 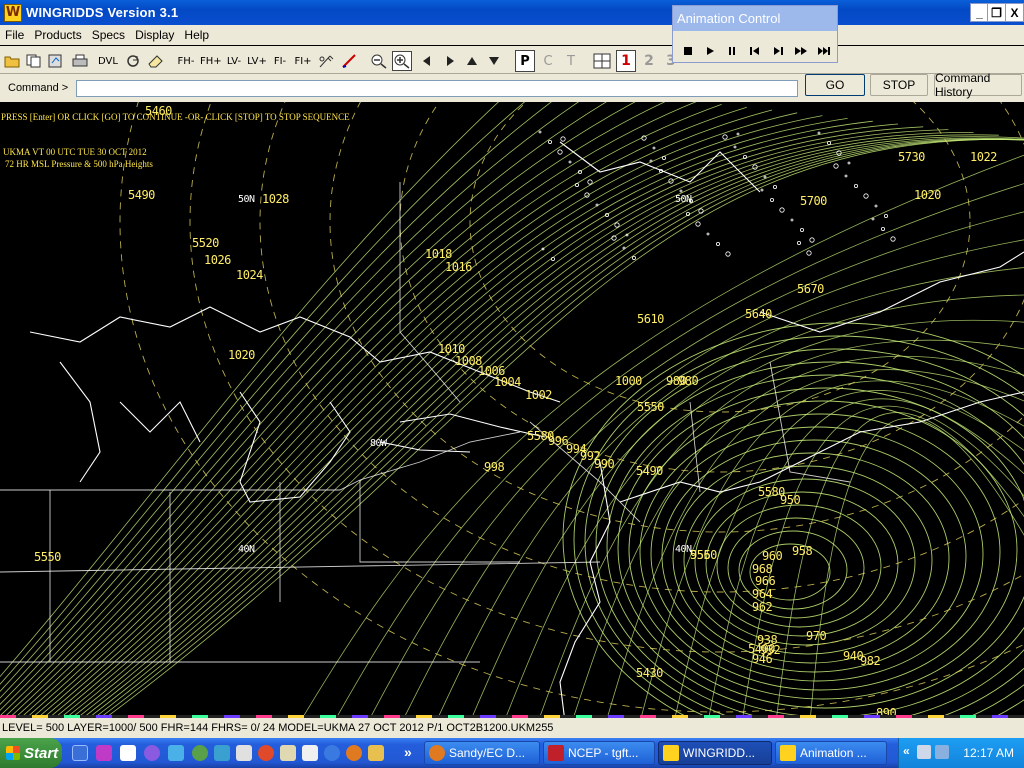 What do you see at coordinates (683, 549) in the screenshot?
I see `latitude-label: 40N` at bounding box center [683, 549].